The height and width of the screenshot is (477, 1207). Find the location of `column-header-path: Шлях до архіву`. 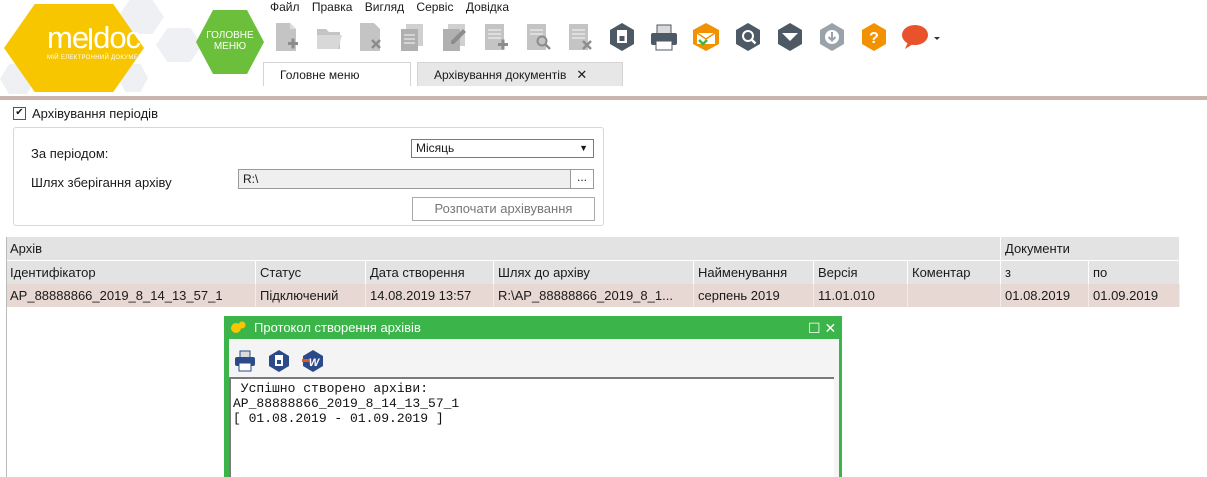

column-header-path: Шлях до архіву is located at coordinates (594, 272).